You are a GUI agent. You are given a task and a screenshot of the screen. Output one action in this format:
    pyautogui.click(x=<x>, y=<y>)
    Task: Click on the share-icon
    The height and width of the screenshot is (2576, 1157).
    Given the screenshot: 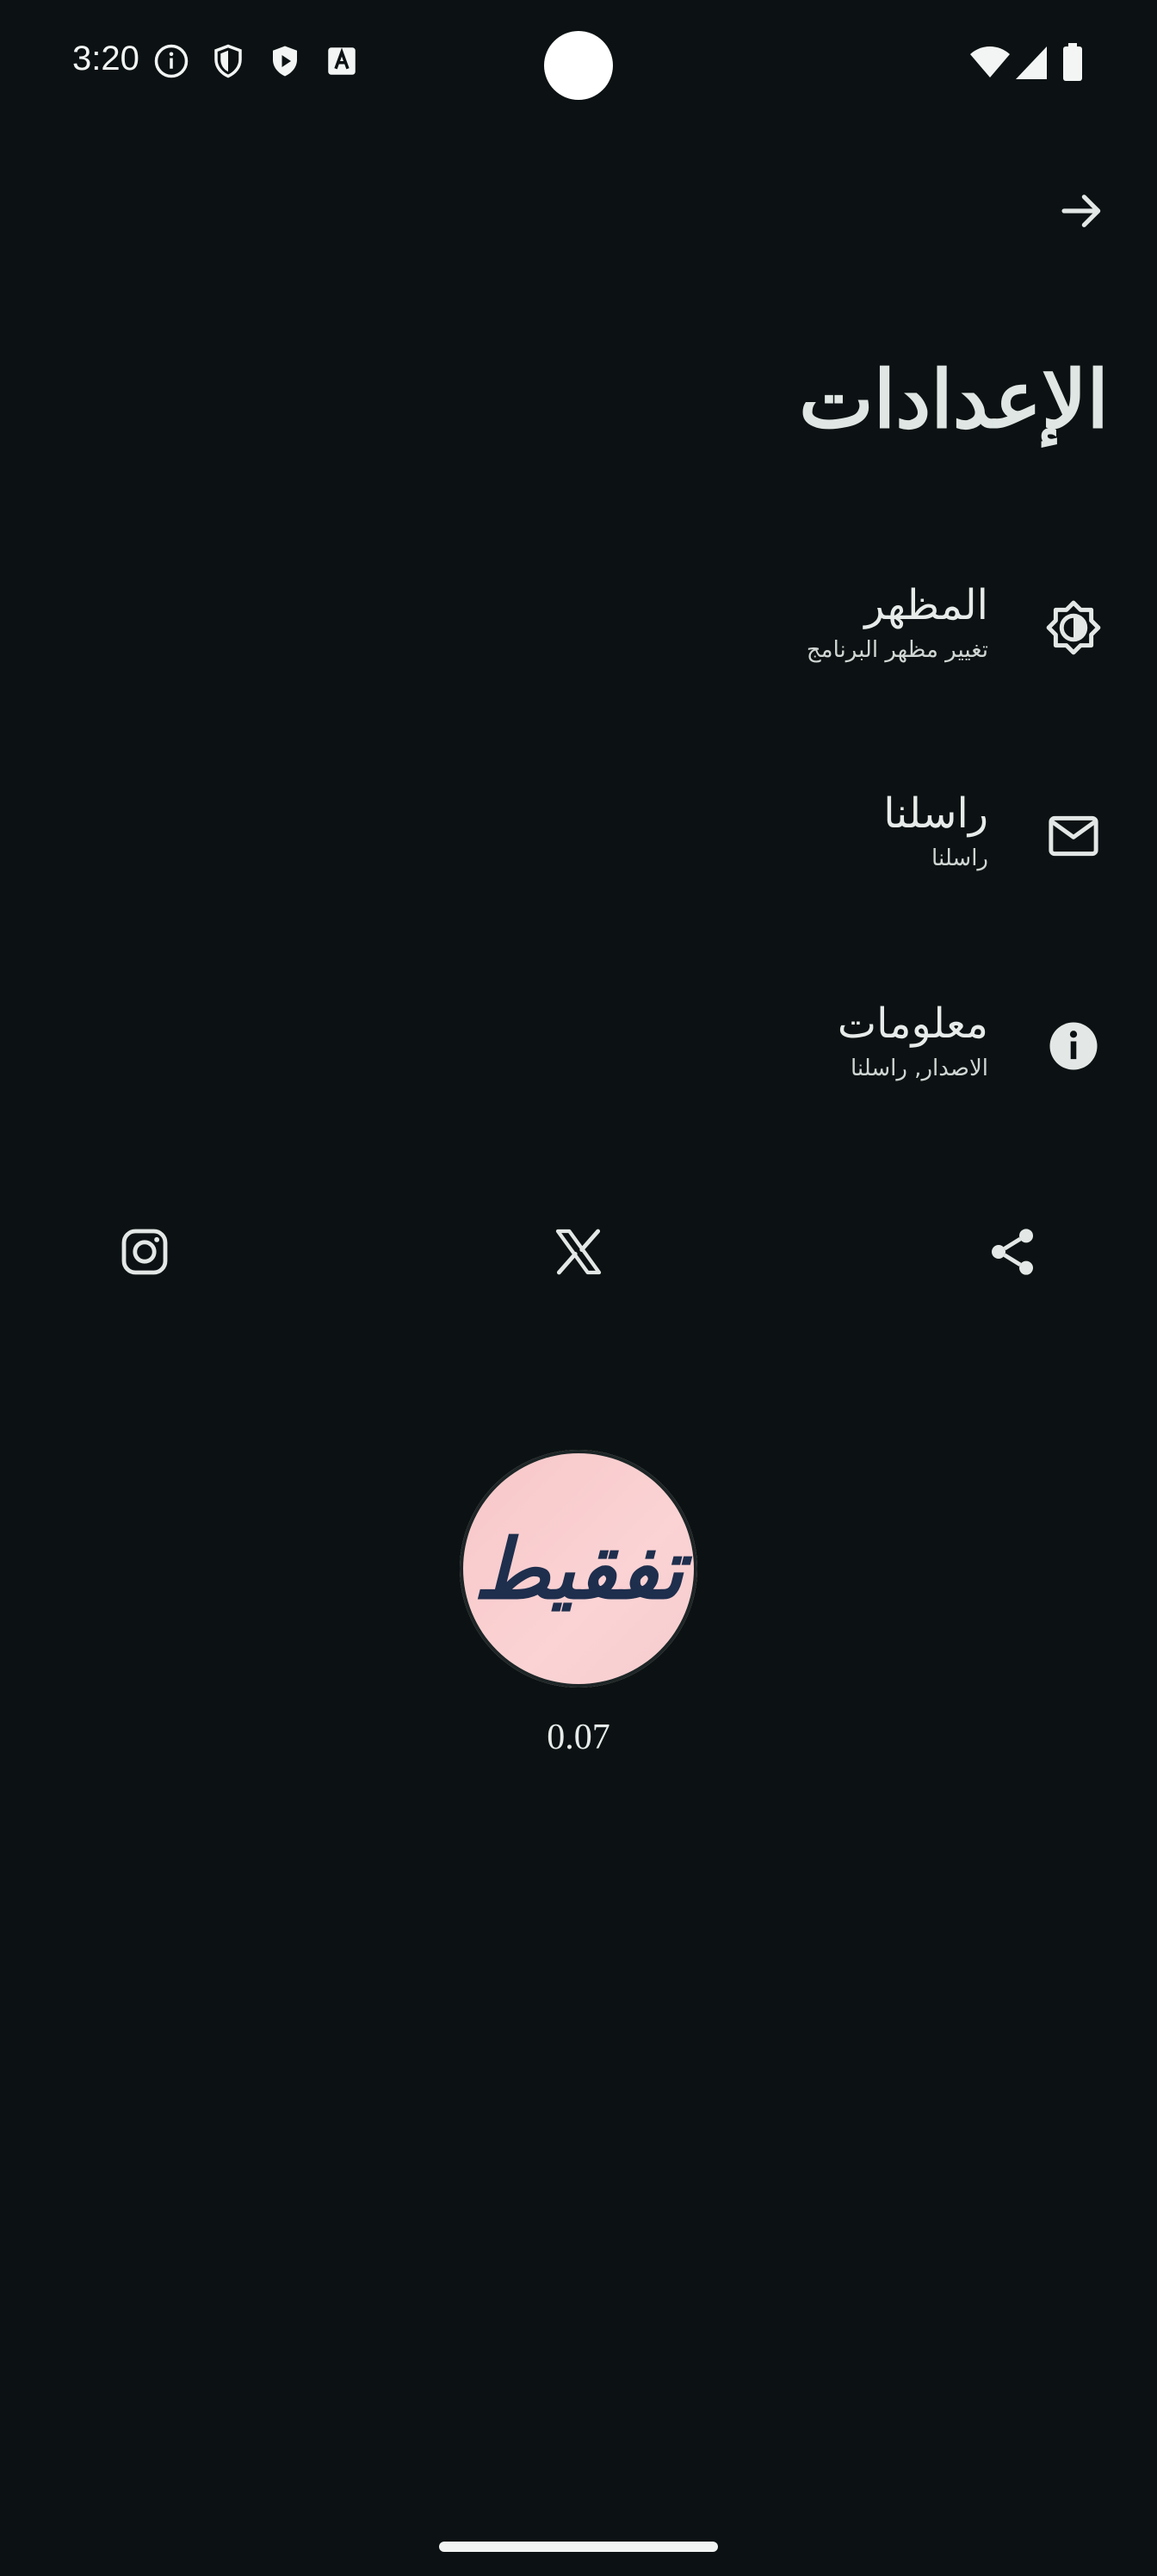 What is the action you would take?
    pyautogui.click(x=1013, y=1253)
    